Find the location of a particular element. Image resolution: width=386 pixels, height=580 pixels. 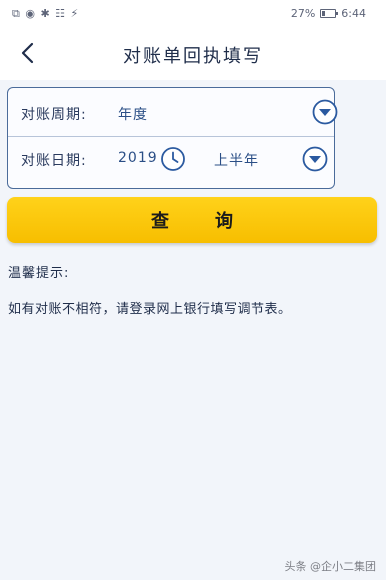

battery-icon is located at coordinates (329, 13).